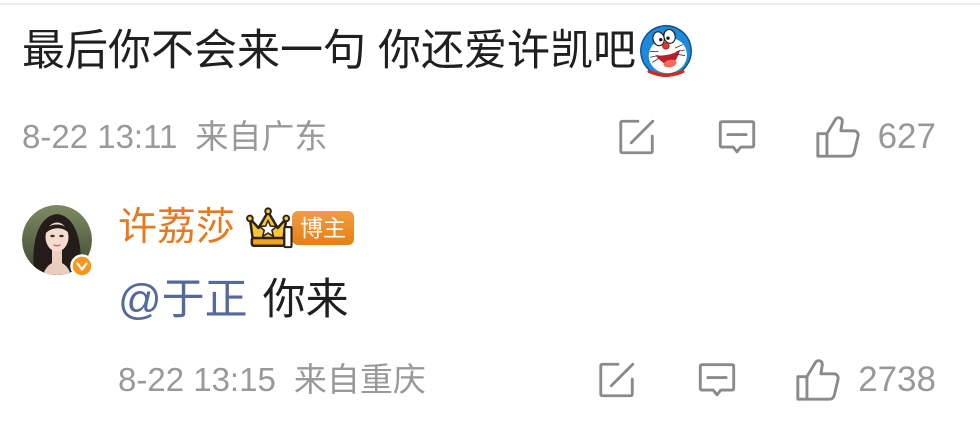 This screenshot has width=980, height=424. I want to click on mention-link: @于正, so click(183, 300).